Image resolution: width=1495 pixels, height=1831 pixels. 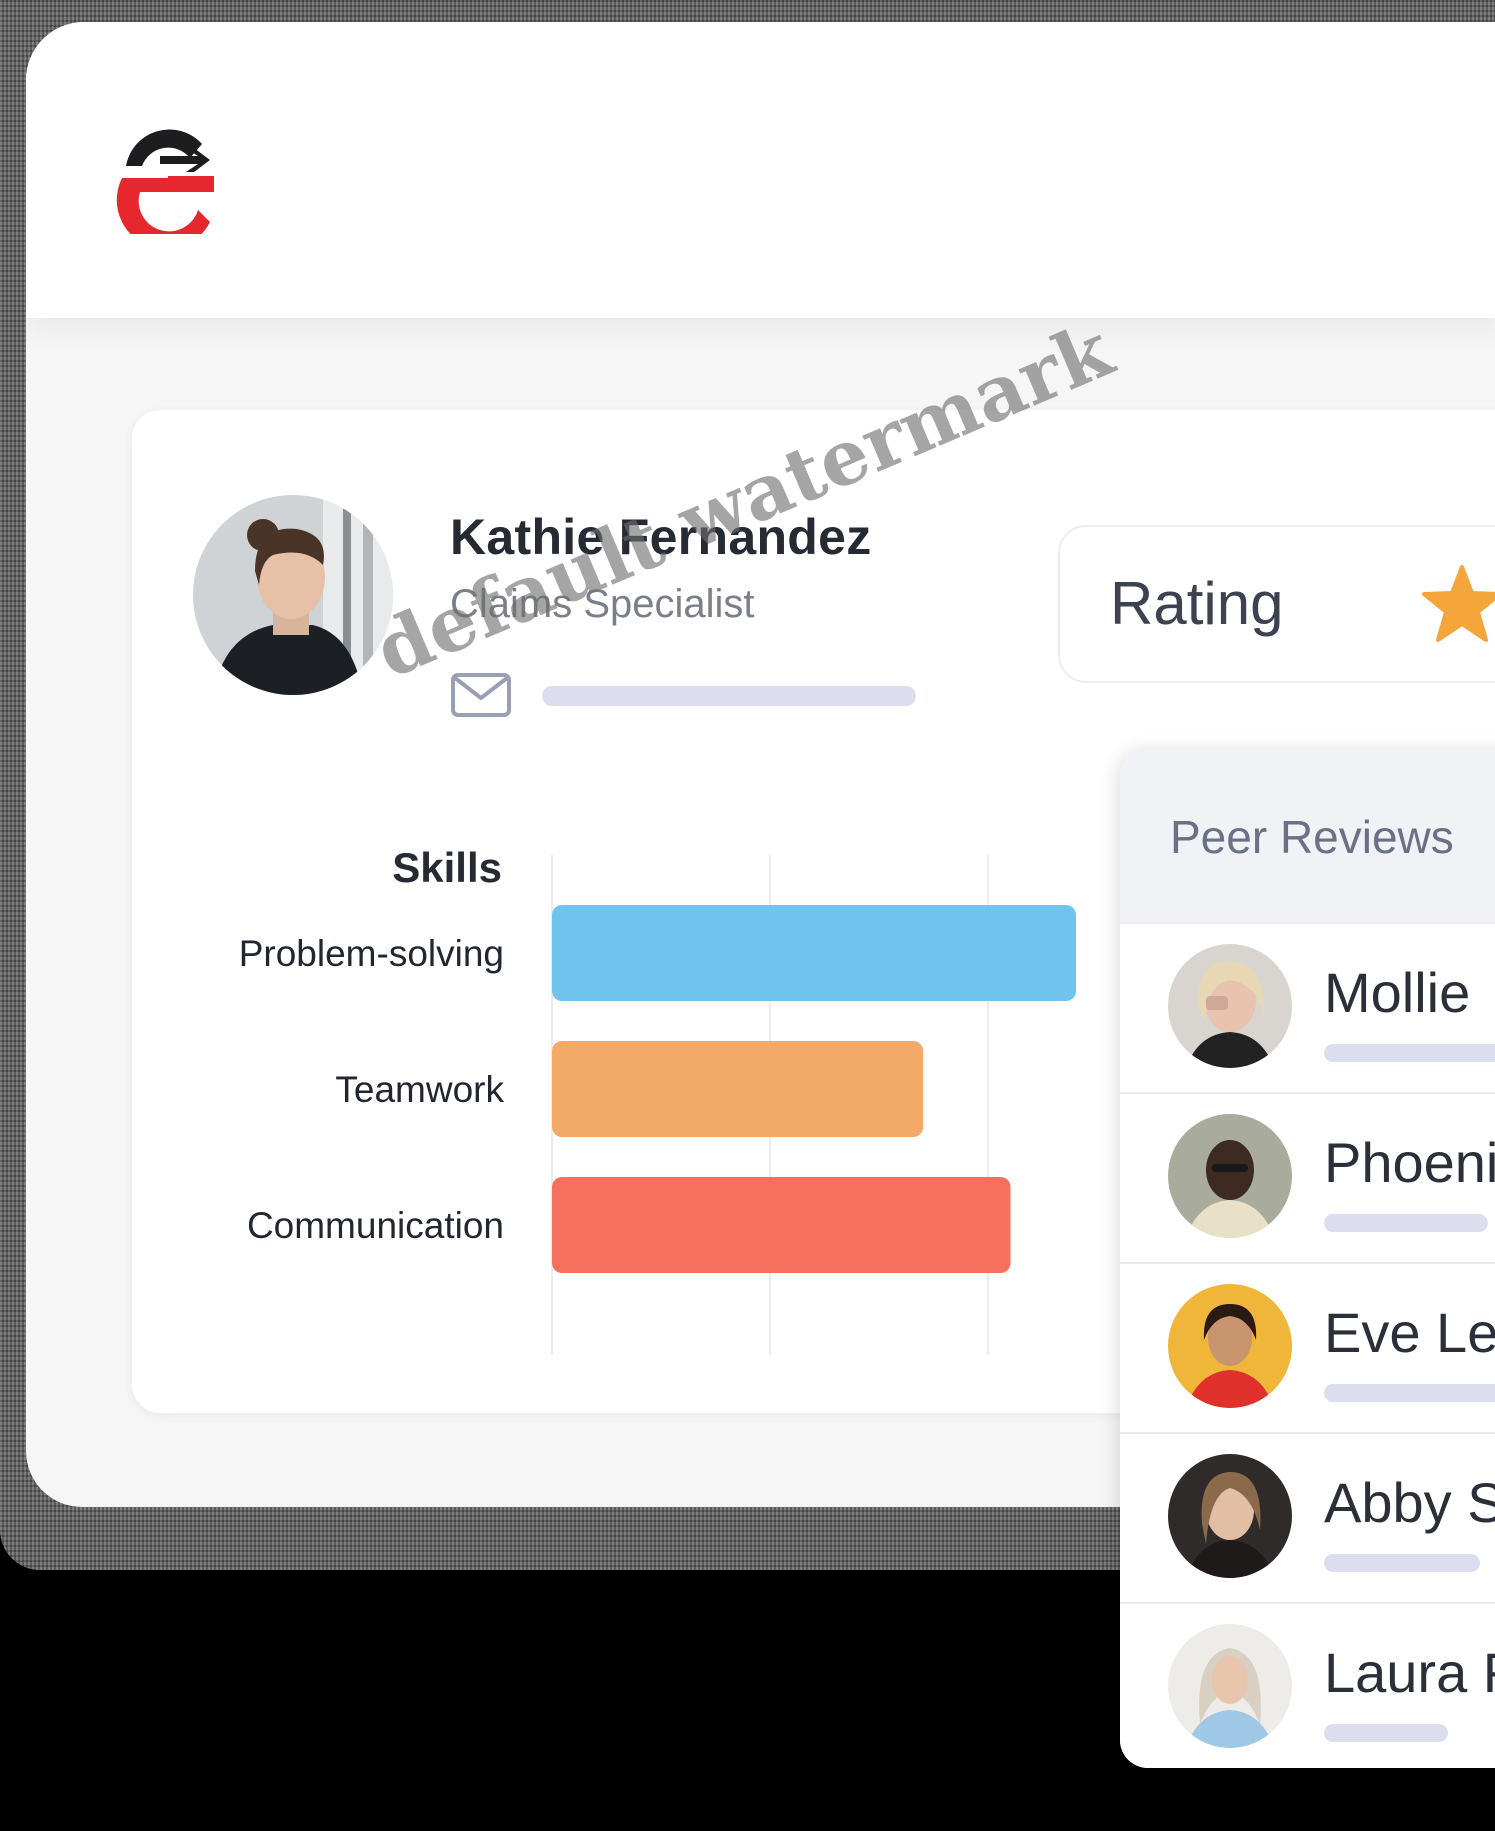 I want to click on review-item: Phoeni, so click(x=1307, y=1178).